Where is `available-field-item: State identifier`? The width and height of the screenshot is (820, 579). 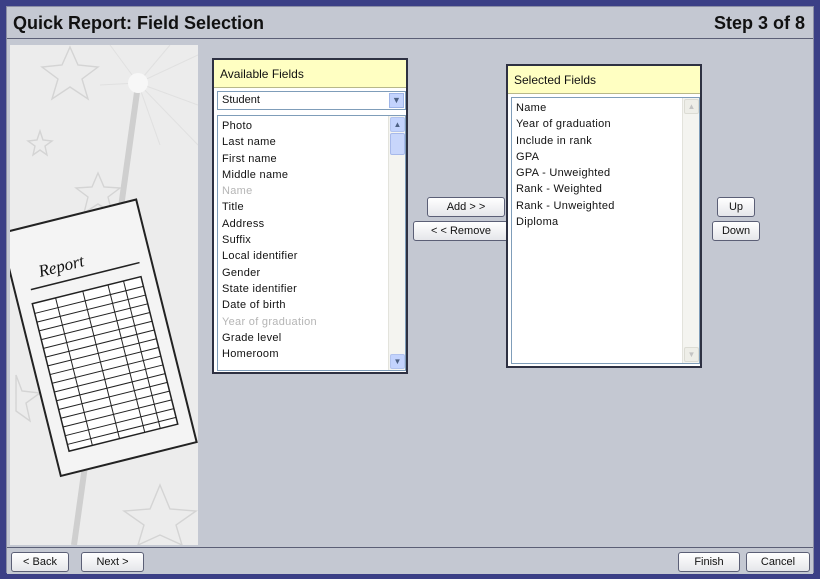
available-field-item: State identifier is located at coordinates (311, 289).